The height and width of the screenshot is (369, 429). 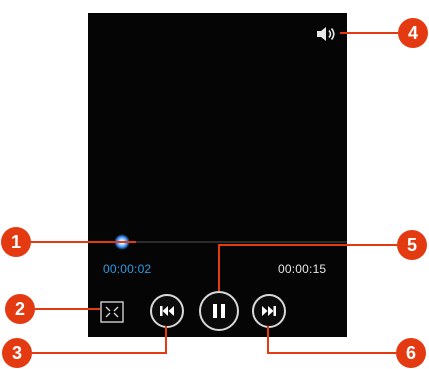 I want to click on callout-4: 4, so click(x=413, y=33).